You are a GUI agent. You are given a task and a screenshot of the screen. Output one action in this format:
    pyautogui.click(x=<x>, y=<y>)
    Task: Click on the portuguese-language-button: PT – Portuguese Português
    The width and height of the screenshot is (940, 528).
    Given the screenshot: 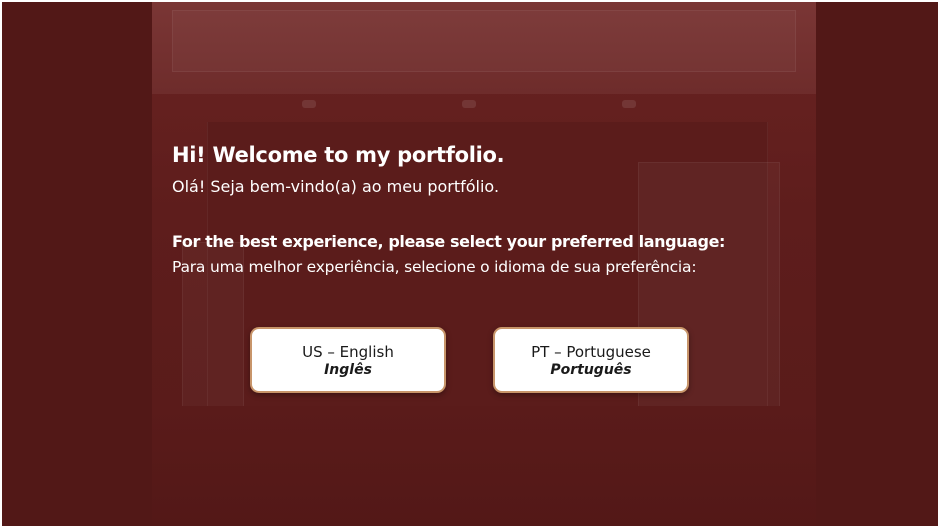 What is the action you would take?
    pyautogui.click(x=591, y=360)
    